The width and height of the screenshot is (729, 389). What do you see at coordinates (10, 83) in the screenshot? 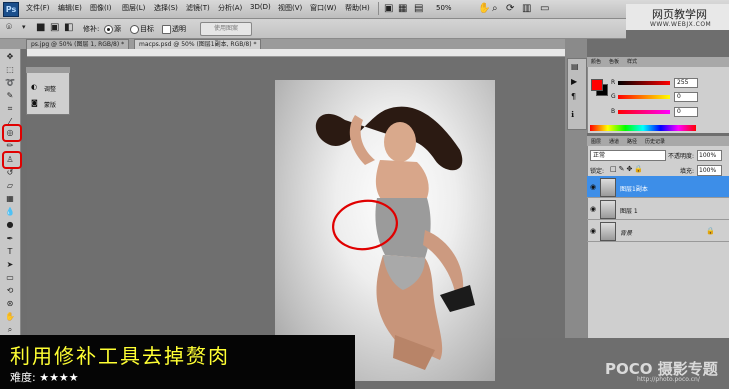
I see `lasso-tool-icon: ➰` at bounding box center [10, 83].